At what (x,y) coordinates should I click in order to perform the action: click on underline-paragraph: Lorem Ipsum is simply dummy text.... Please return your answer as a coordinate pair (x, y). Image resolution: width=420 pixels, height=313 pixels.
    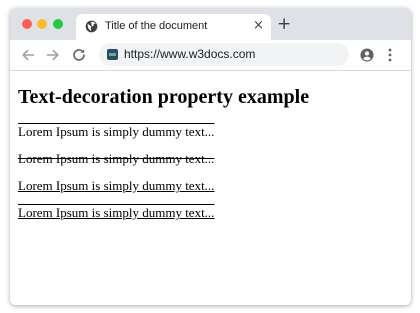
    Looking at the image, I should click on (116, 185).